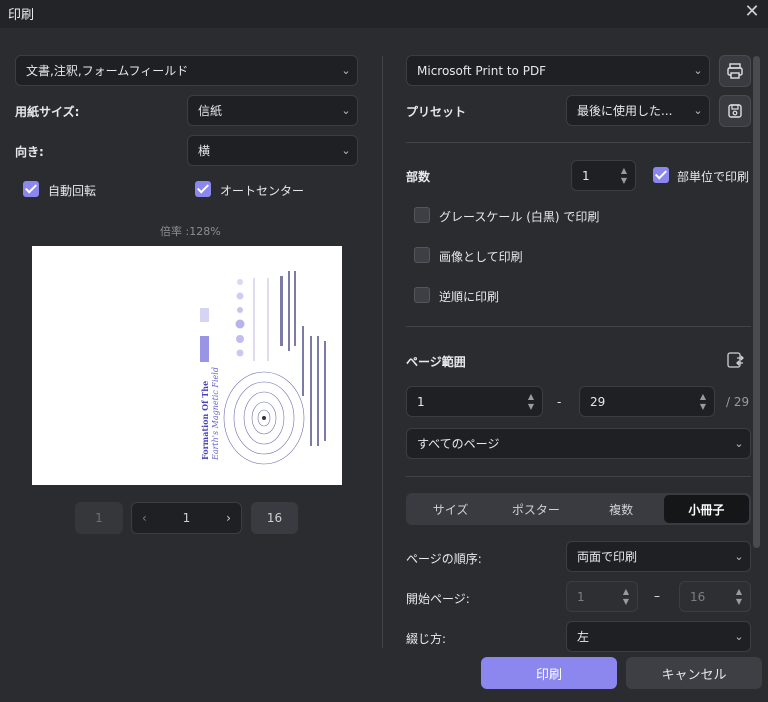 This screenshot has width=768, height=702. What do you see at coordinates (583, 637) in the screenshot?
I see `binding-value: 左` at bounding box center [583, 637].